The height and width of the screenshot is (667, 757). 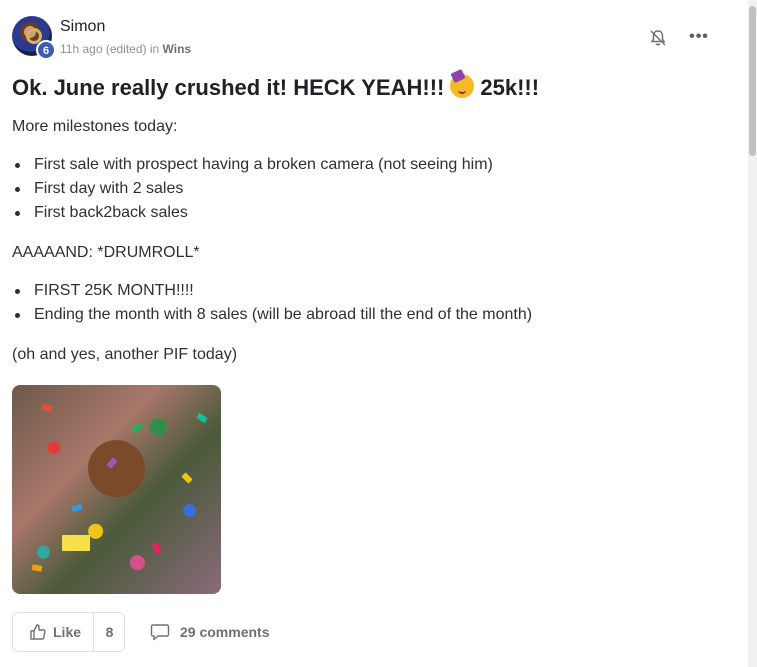 I want to click on list-item: FIRST 25K MONTH!!!!, so click(x=374, y=291).